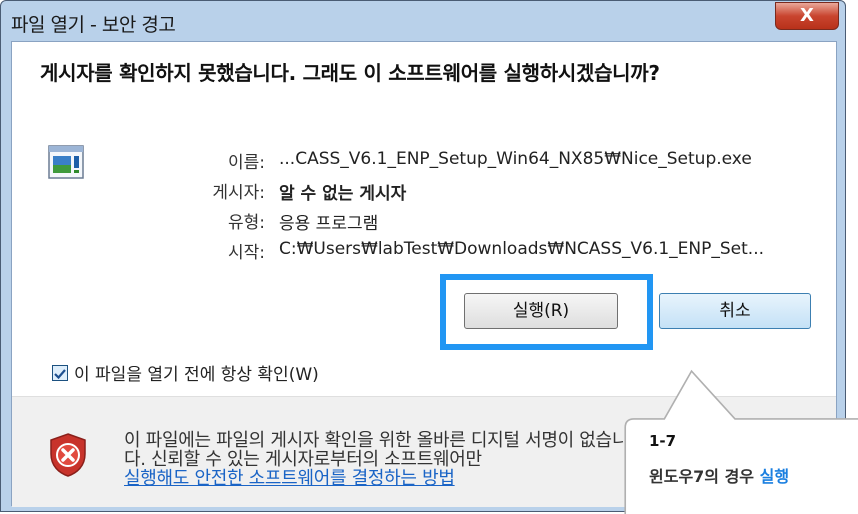 Image resolution: width=858 pixels, height=514 pixels. I want to click on callout-text-prefix: 윈도우7의 경우, so click(704, 476).